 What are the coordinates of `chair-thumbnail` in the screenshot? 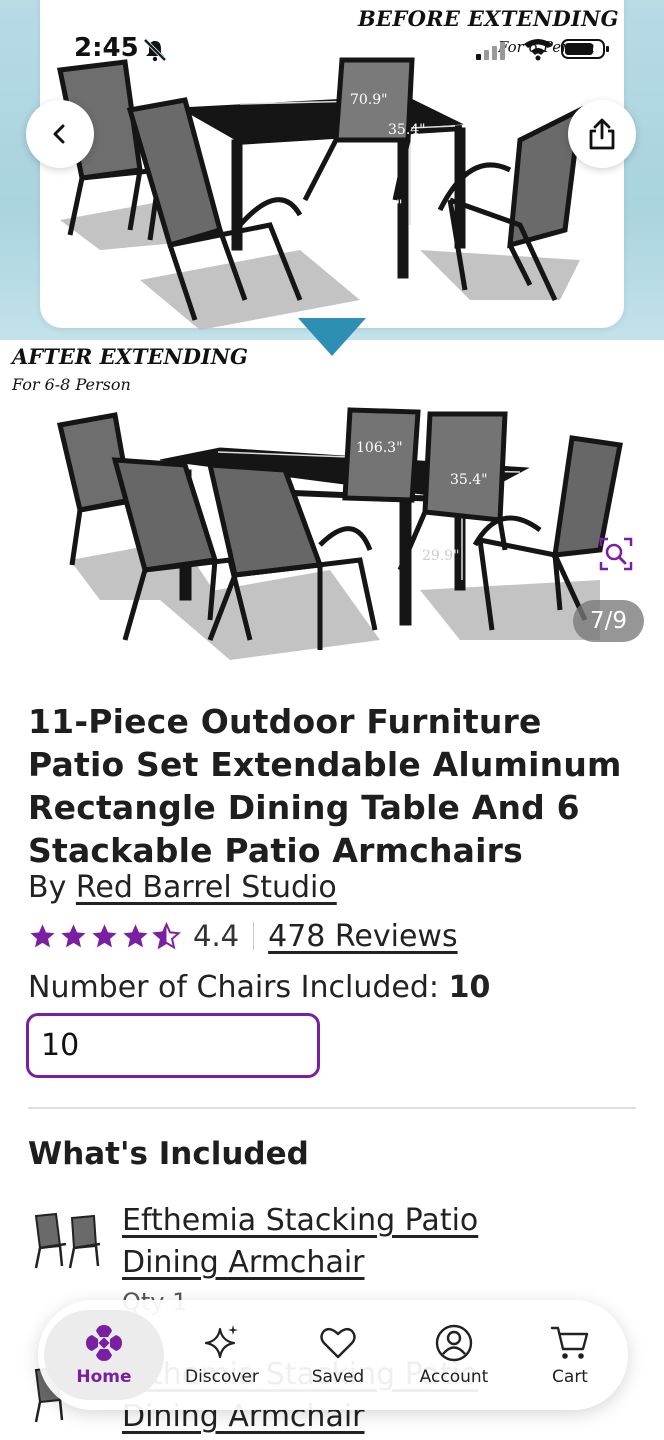 It's located at (67, 1240).